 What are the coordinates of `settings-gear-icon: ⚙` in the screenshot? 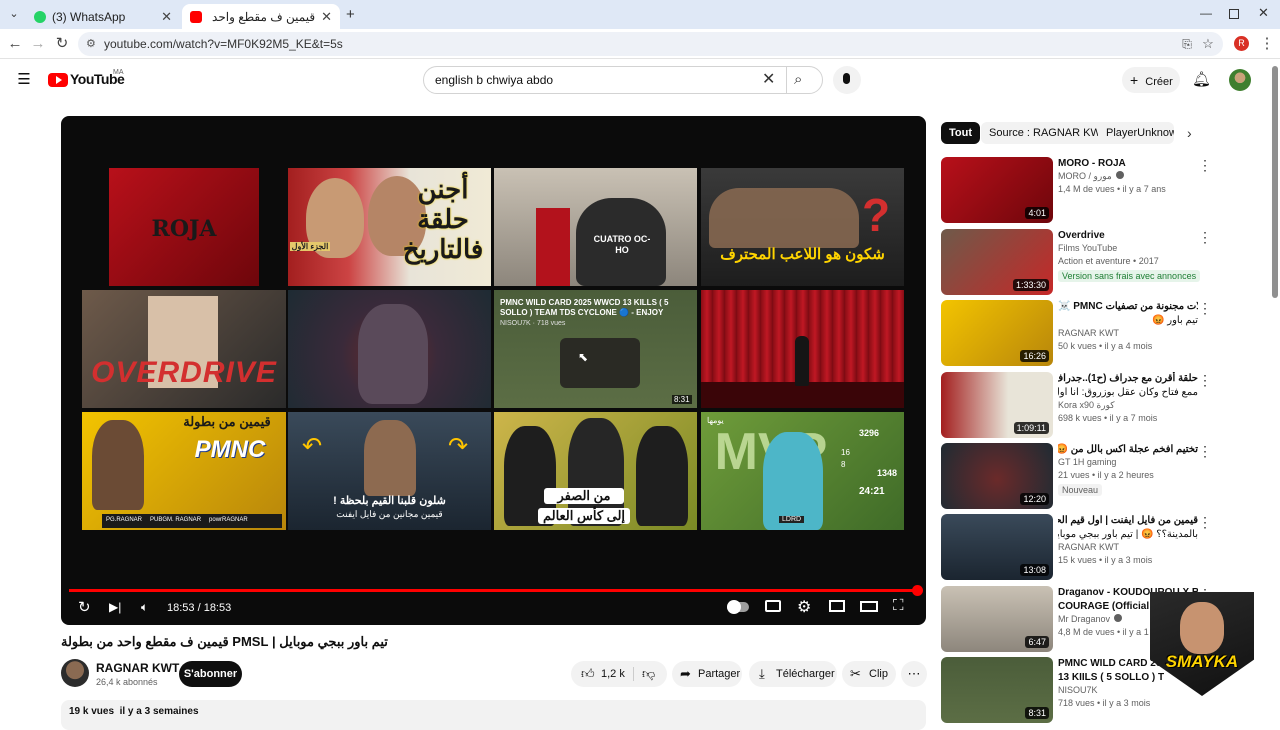 It's located at (804, 607).